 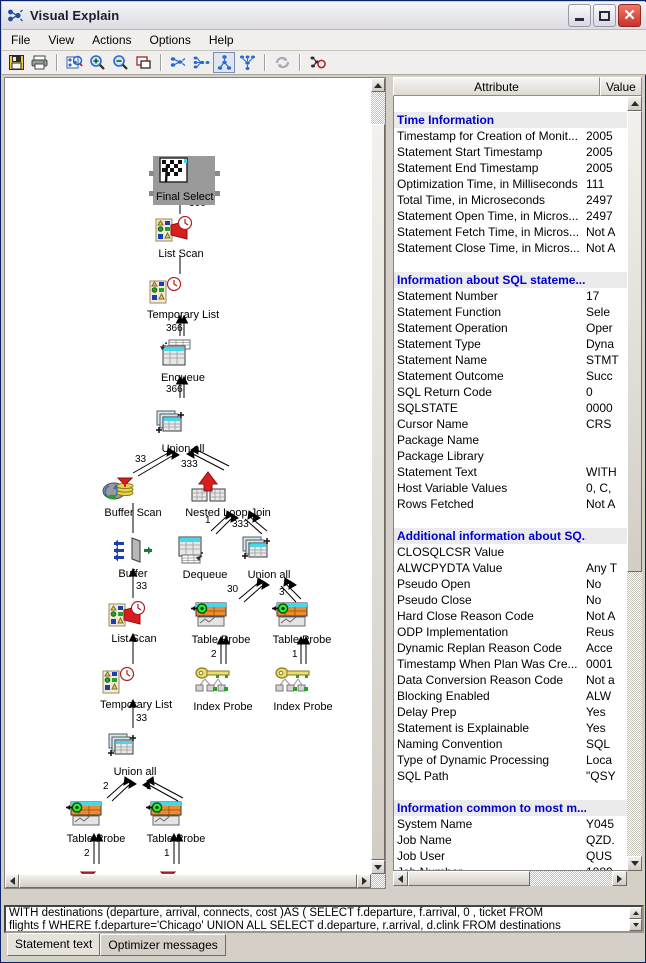 I want to click on table-row: Statement Close Time, in Micros... Not A, so click(x=517, y=248).